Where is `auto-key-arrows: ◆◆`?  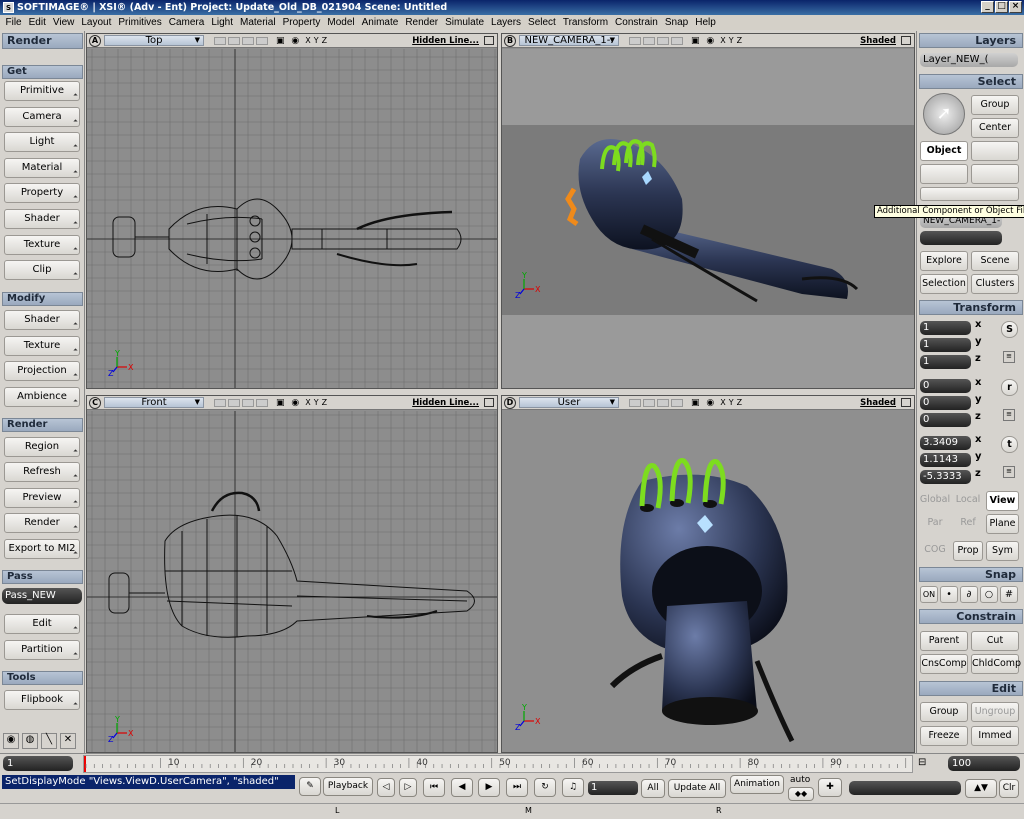
auto-key-arrows: ◆◆ is located at coordinates (801, 794).